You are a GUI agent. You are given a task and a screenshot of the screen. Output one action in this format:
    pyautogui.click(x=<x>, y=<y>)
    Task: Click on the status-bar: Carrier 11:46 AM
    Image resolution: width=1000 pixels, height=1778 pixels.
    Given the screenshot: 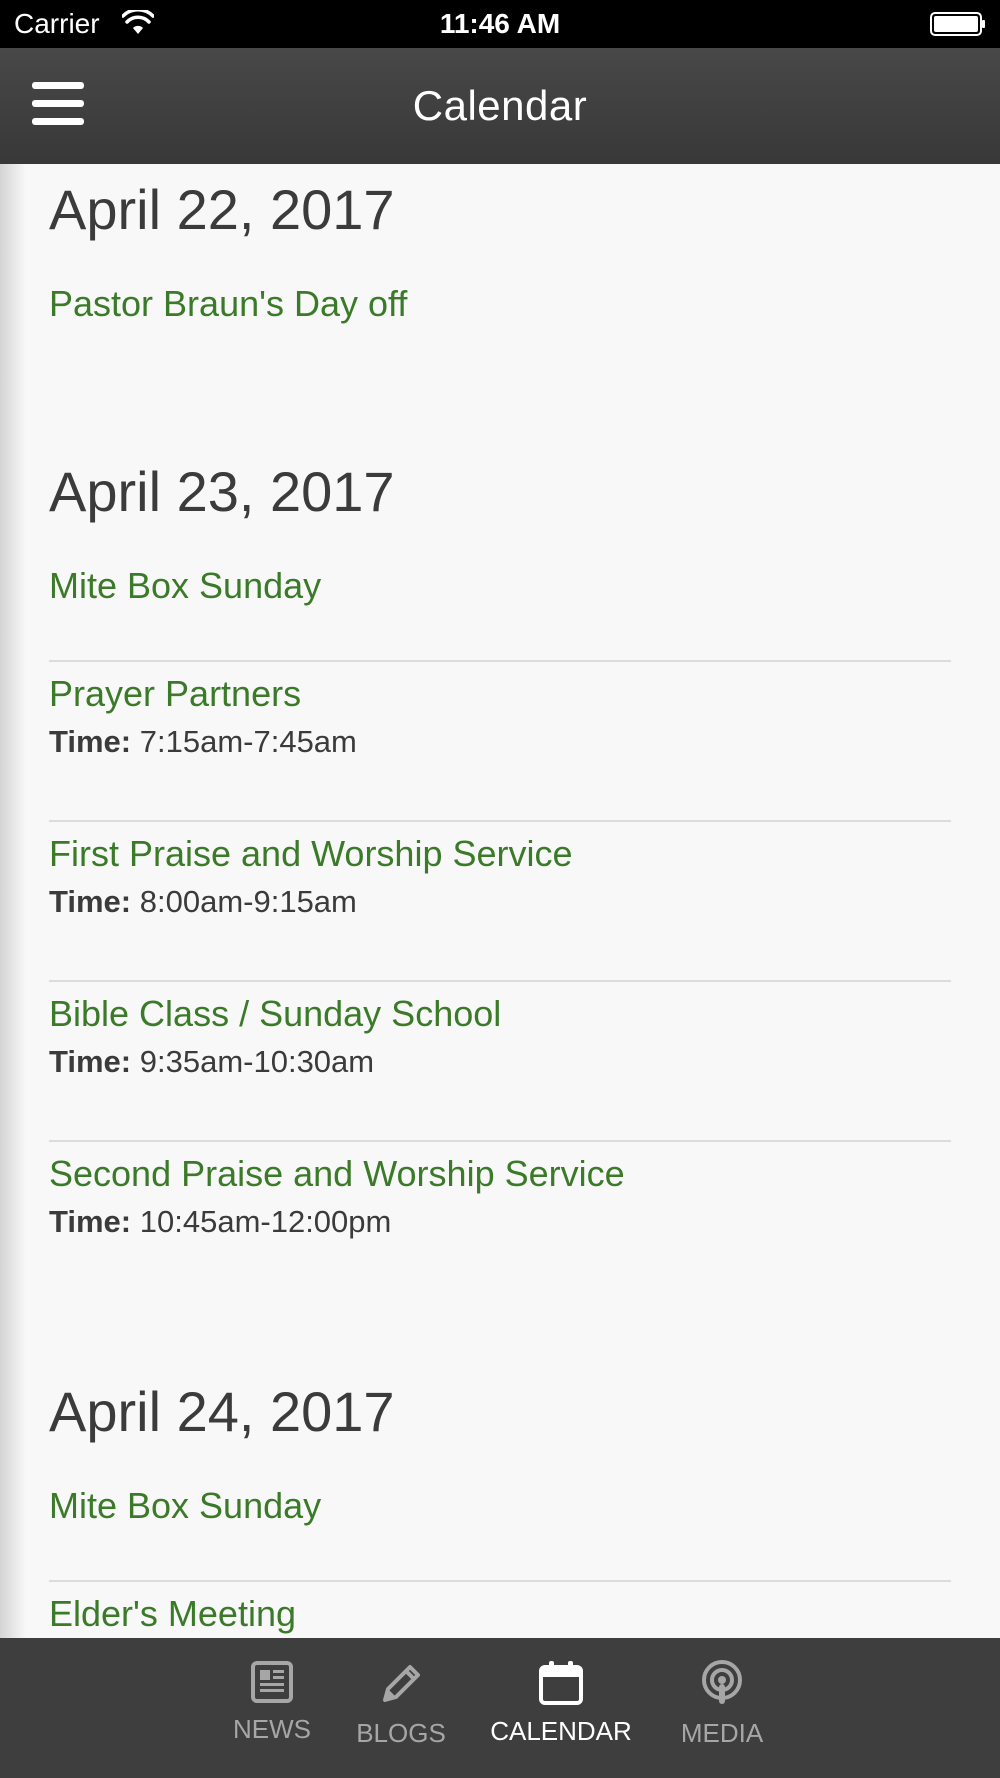 What is the action you would take?
    pyautogui.click(x=500, y=24)
    